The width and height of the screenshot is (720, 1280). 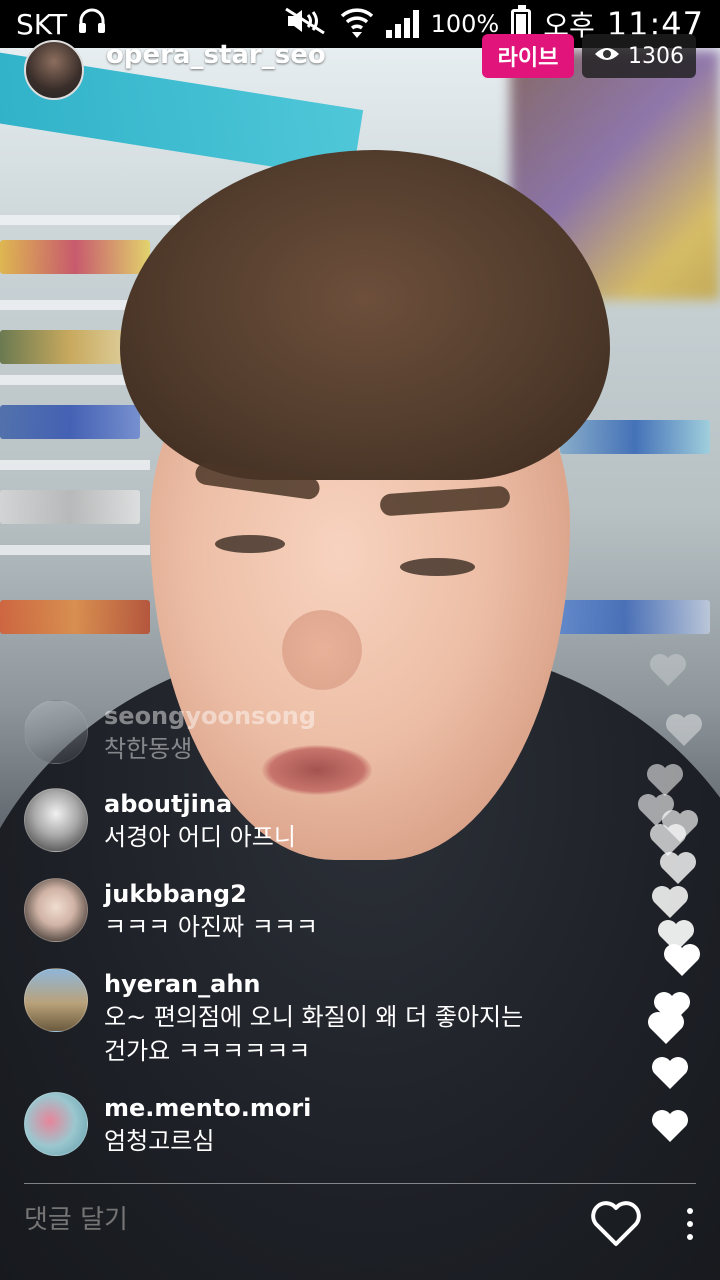 What do you see at coordinates (607, 56) in the screenshot?
I see `eye-icon` at bounding box center [607, 56].